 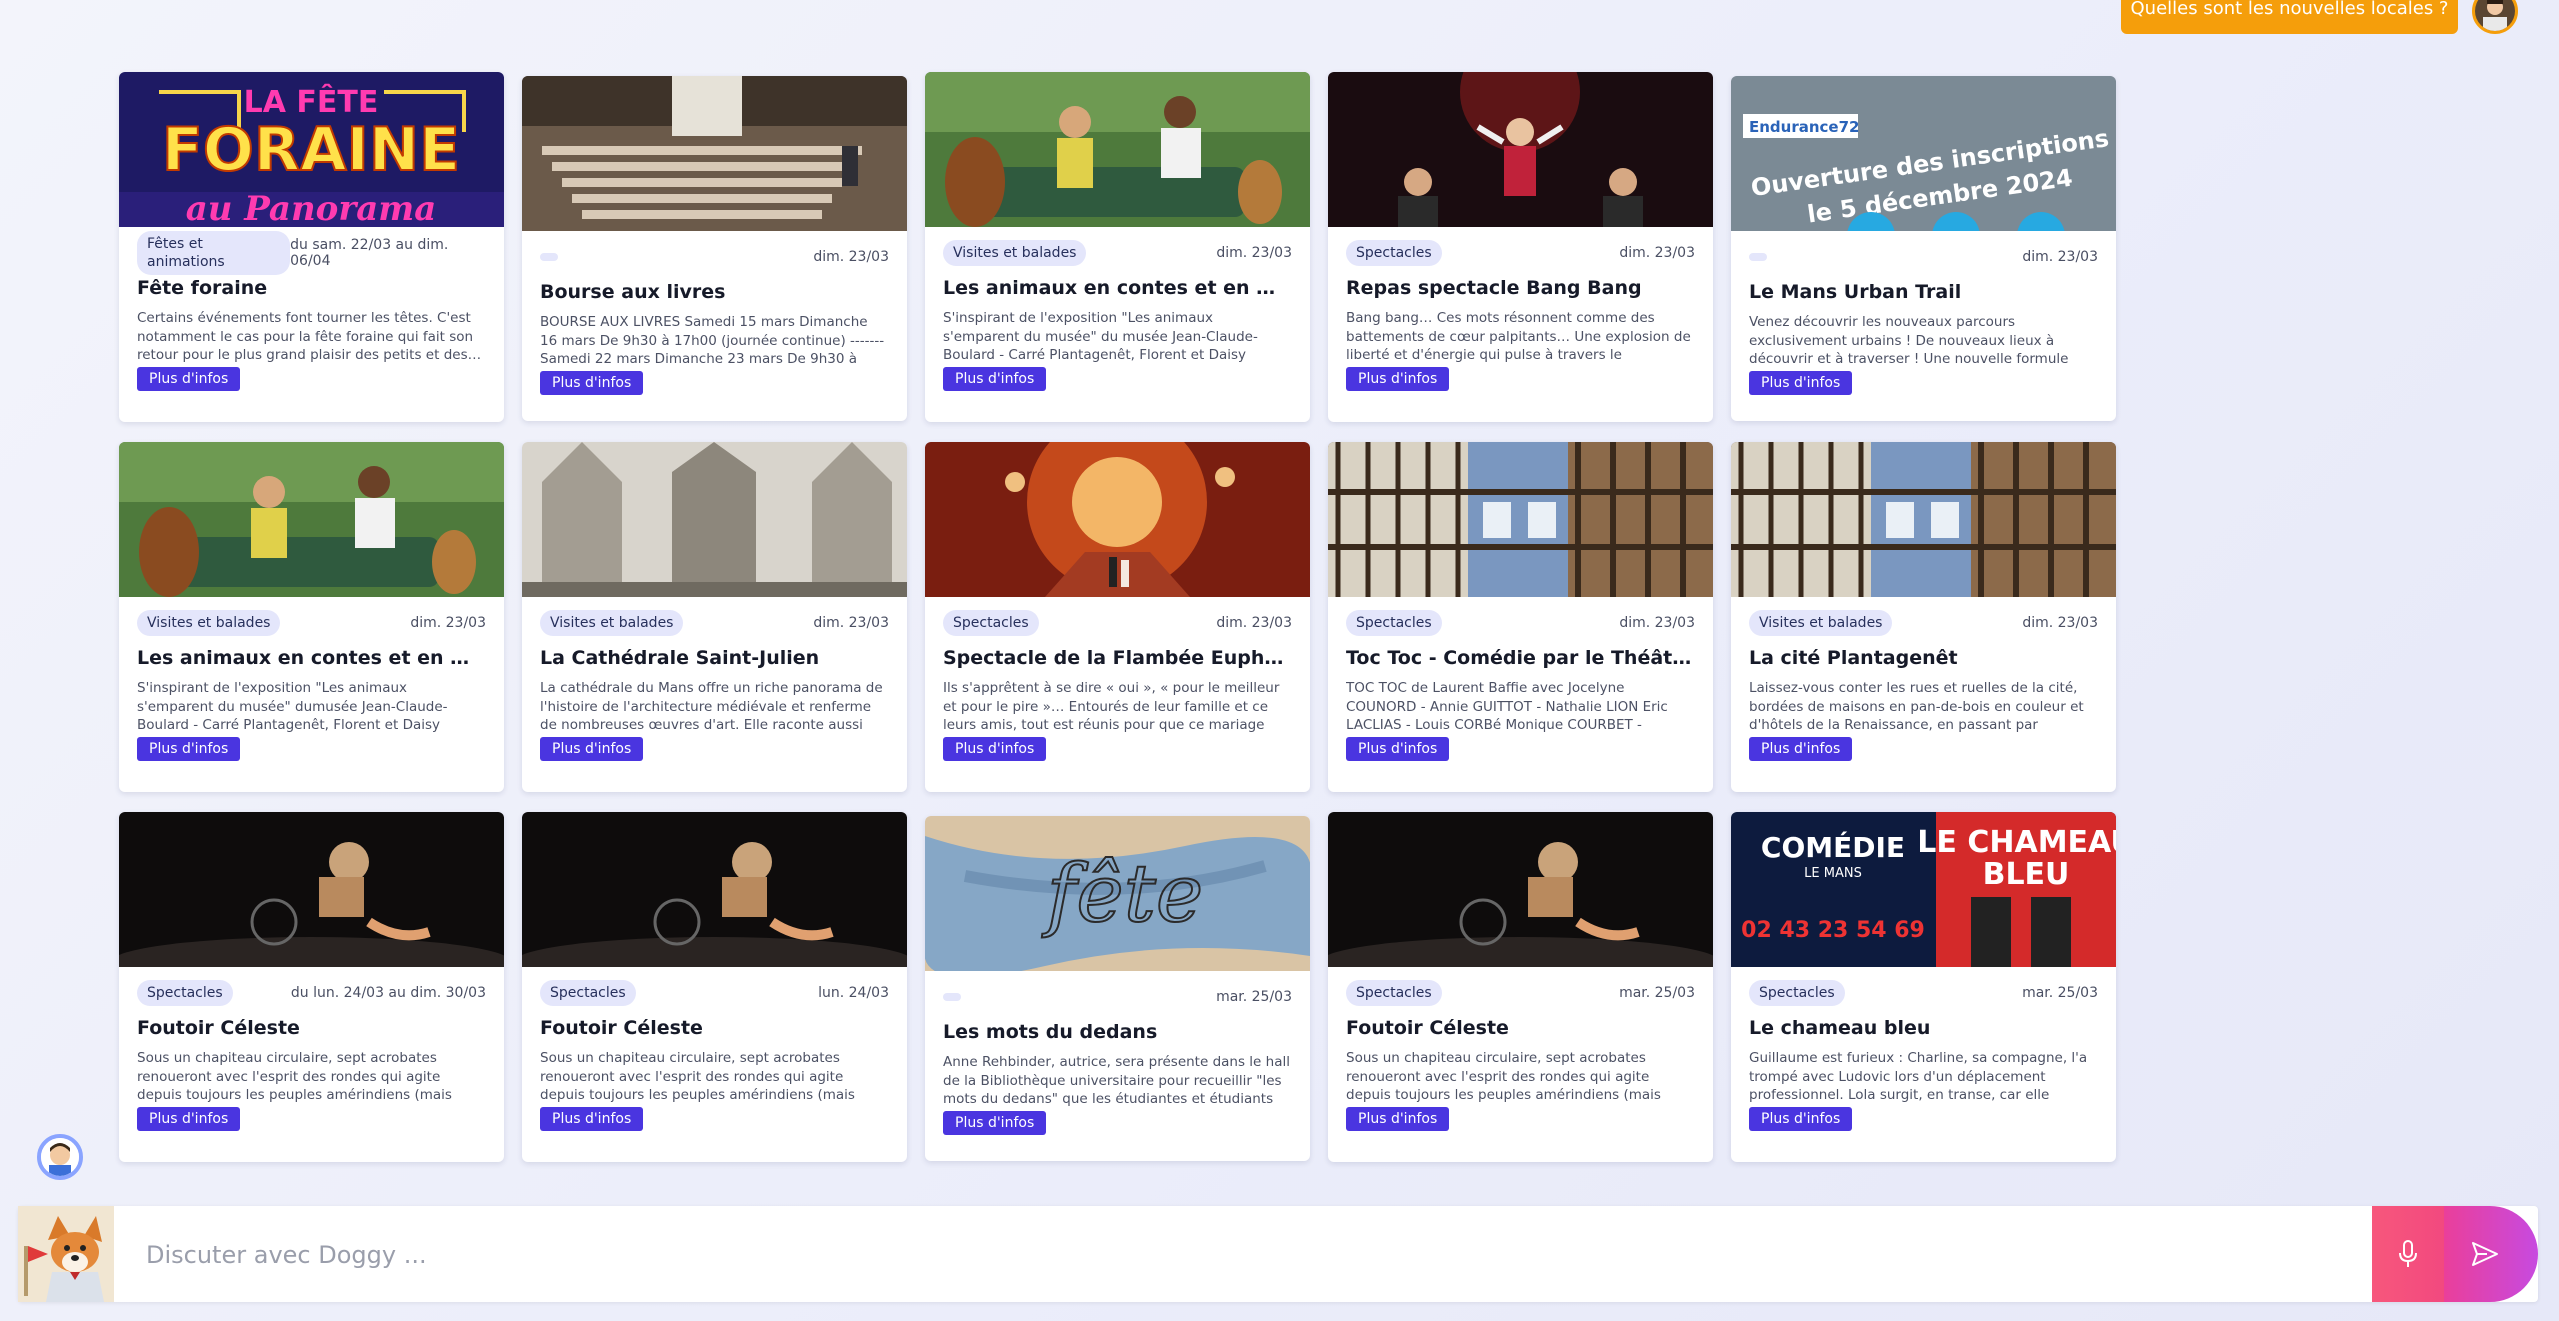 I want to click on floating-assistant-avatar, so click(x=60, y=1157).